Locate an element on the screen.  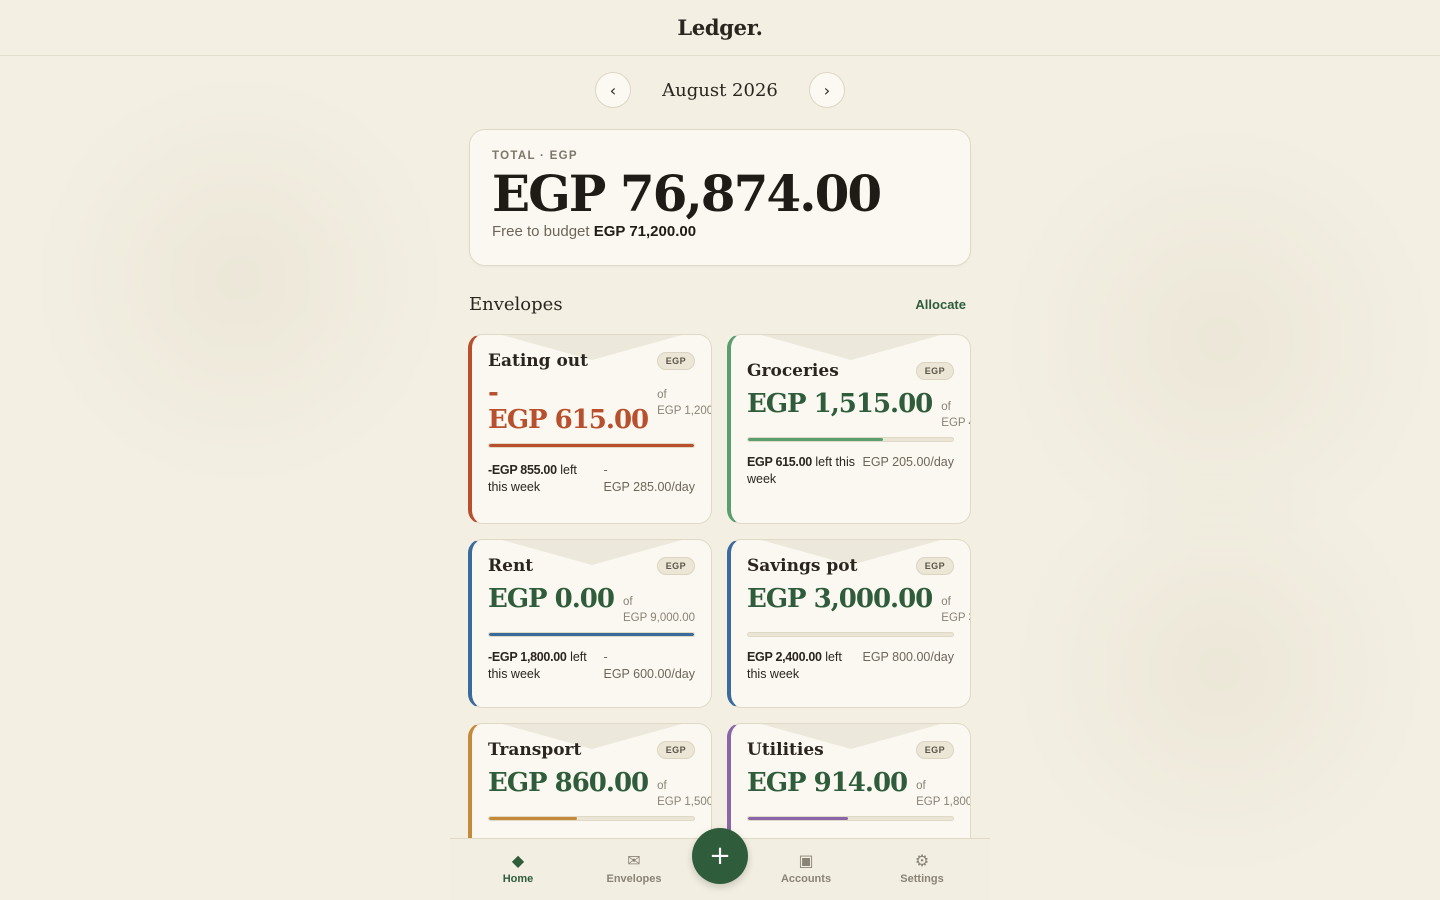
previous-month-button: ‹ is located at coordinates (613, 90).